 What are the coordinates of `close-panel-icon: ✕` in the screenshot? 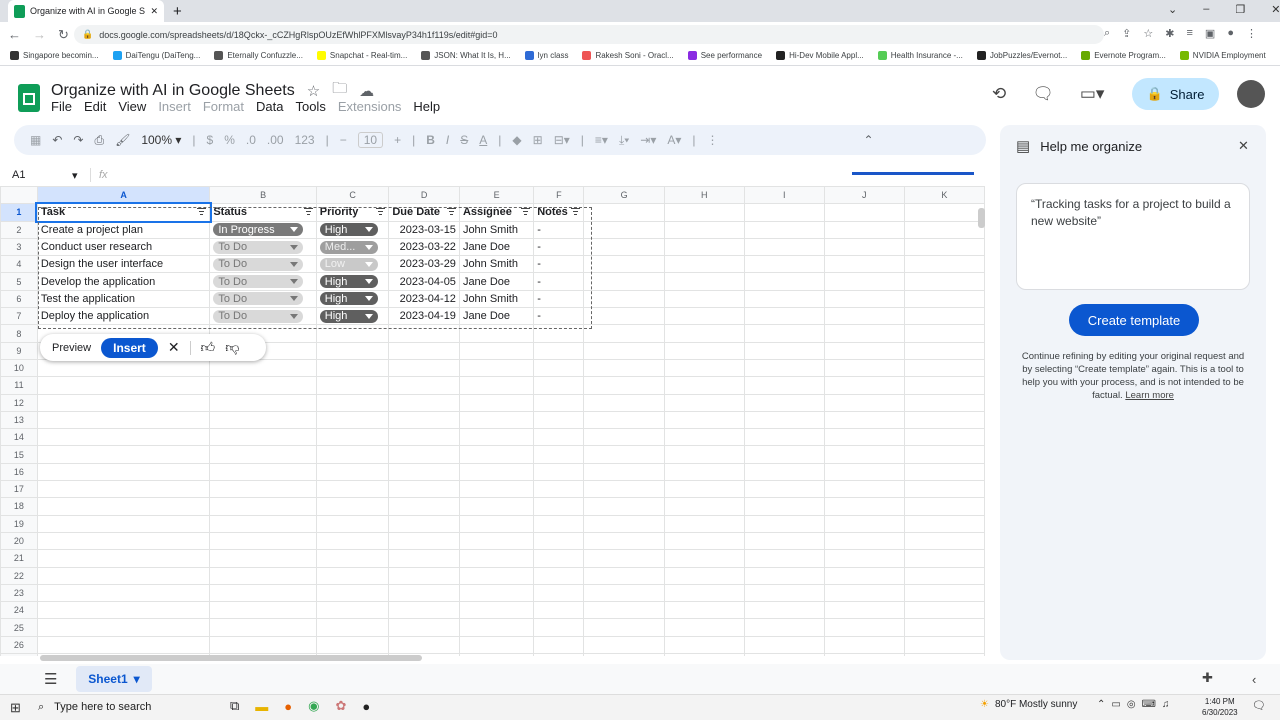 It's located at (1243, 146).